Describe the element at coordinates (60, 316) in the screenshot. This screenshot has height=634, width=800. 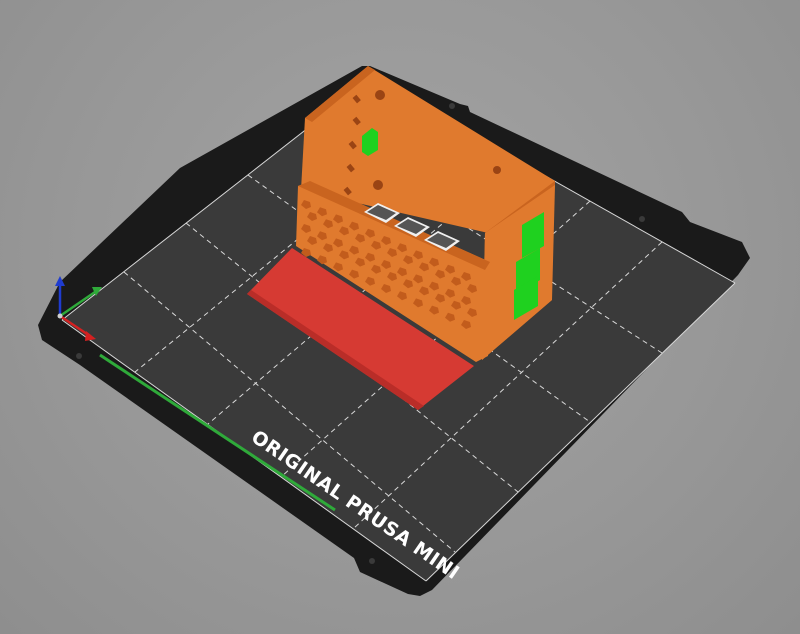
I see `origin-point` at that location.